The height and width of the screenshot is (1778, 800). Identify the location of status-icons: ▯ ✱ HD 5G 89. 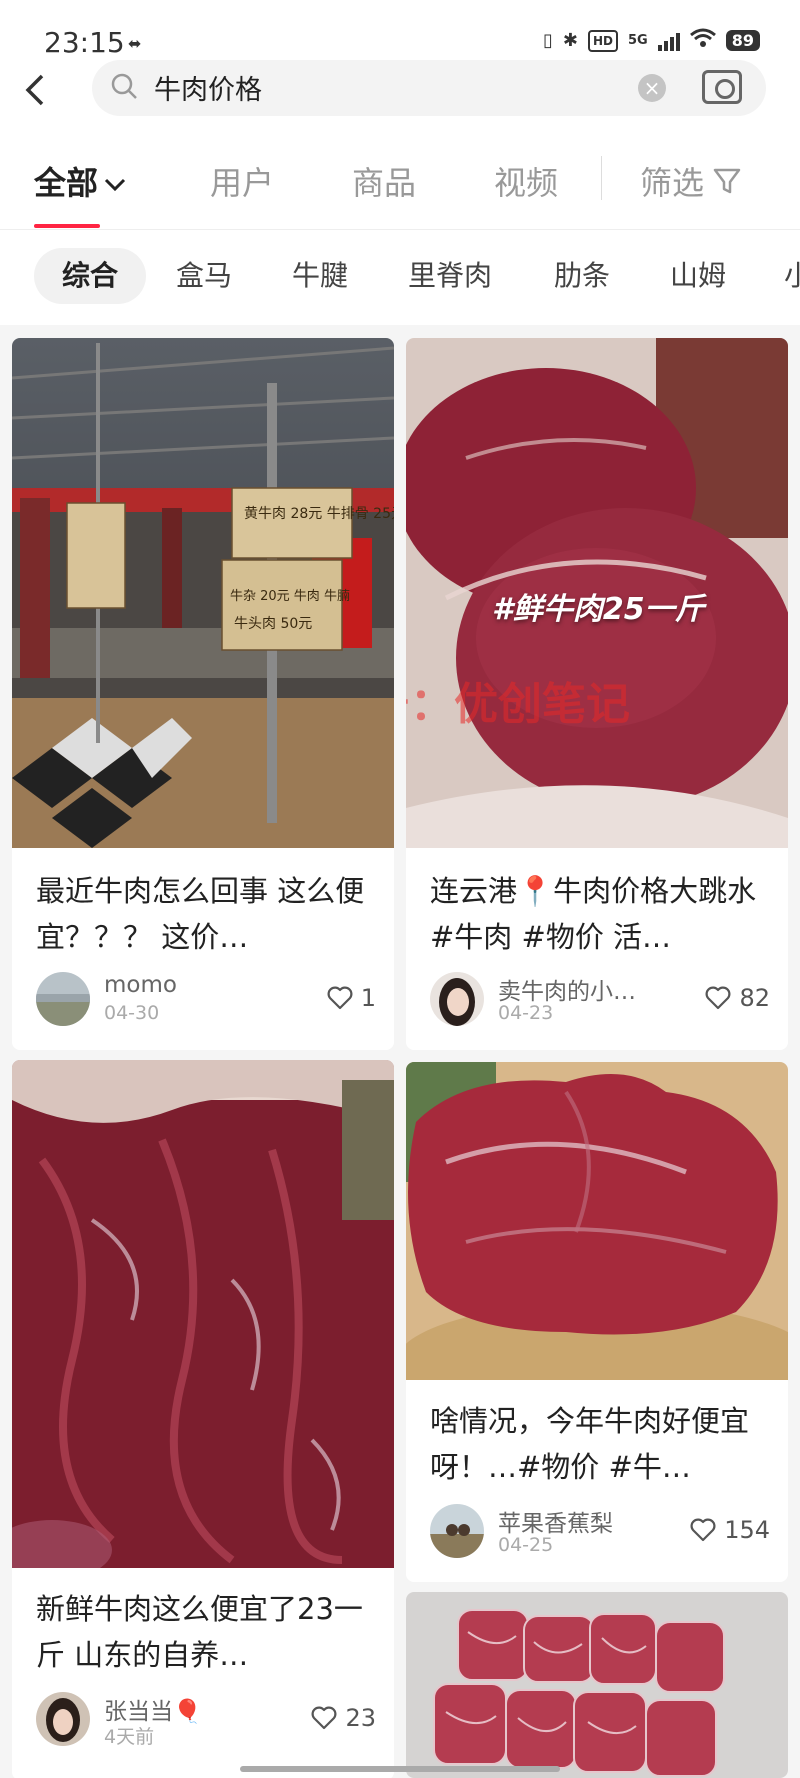
(651, 40).